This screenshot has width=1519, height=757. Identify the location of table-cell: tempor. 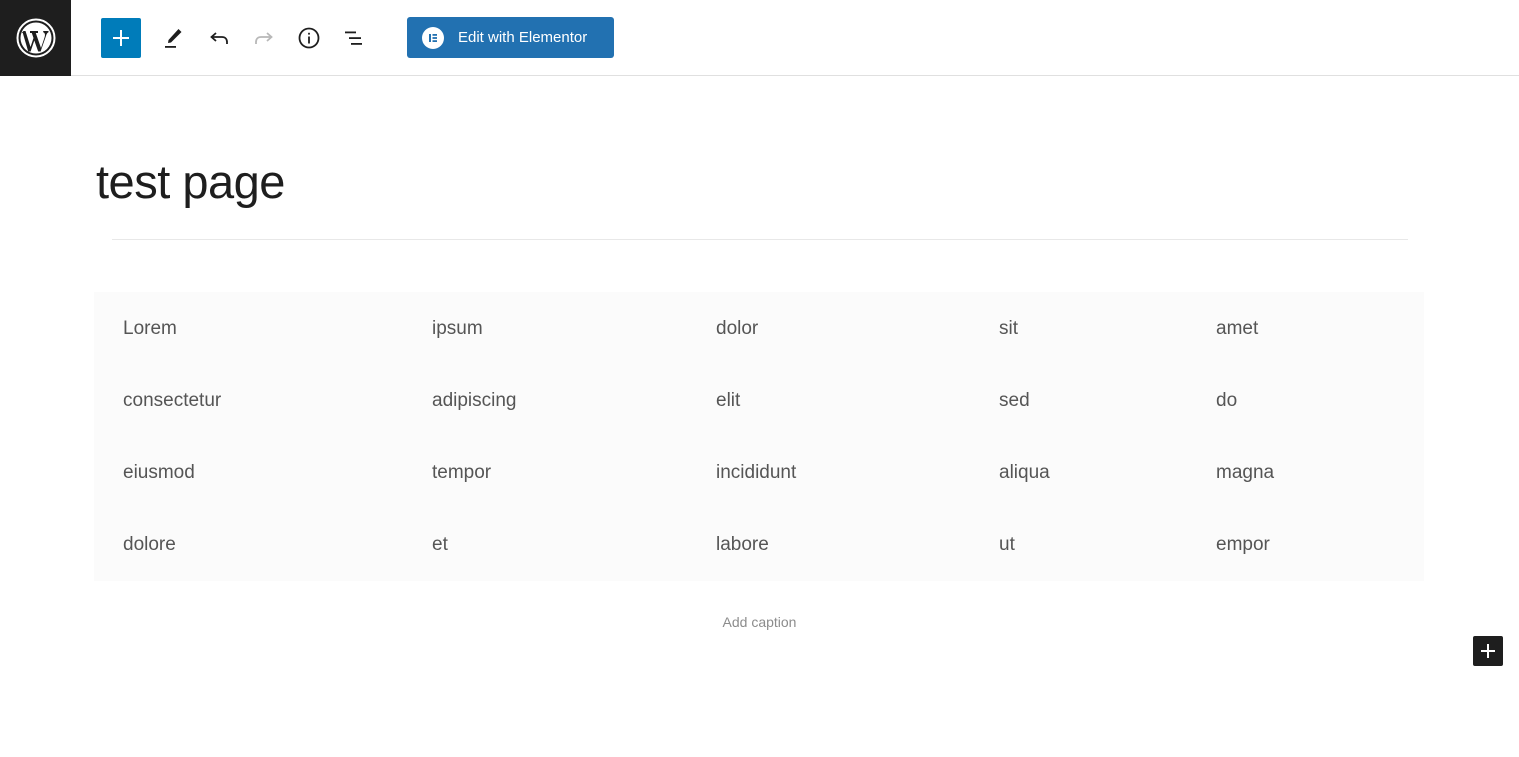
(461, 473).